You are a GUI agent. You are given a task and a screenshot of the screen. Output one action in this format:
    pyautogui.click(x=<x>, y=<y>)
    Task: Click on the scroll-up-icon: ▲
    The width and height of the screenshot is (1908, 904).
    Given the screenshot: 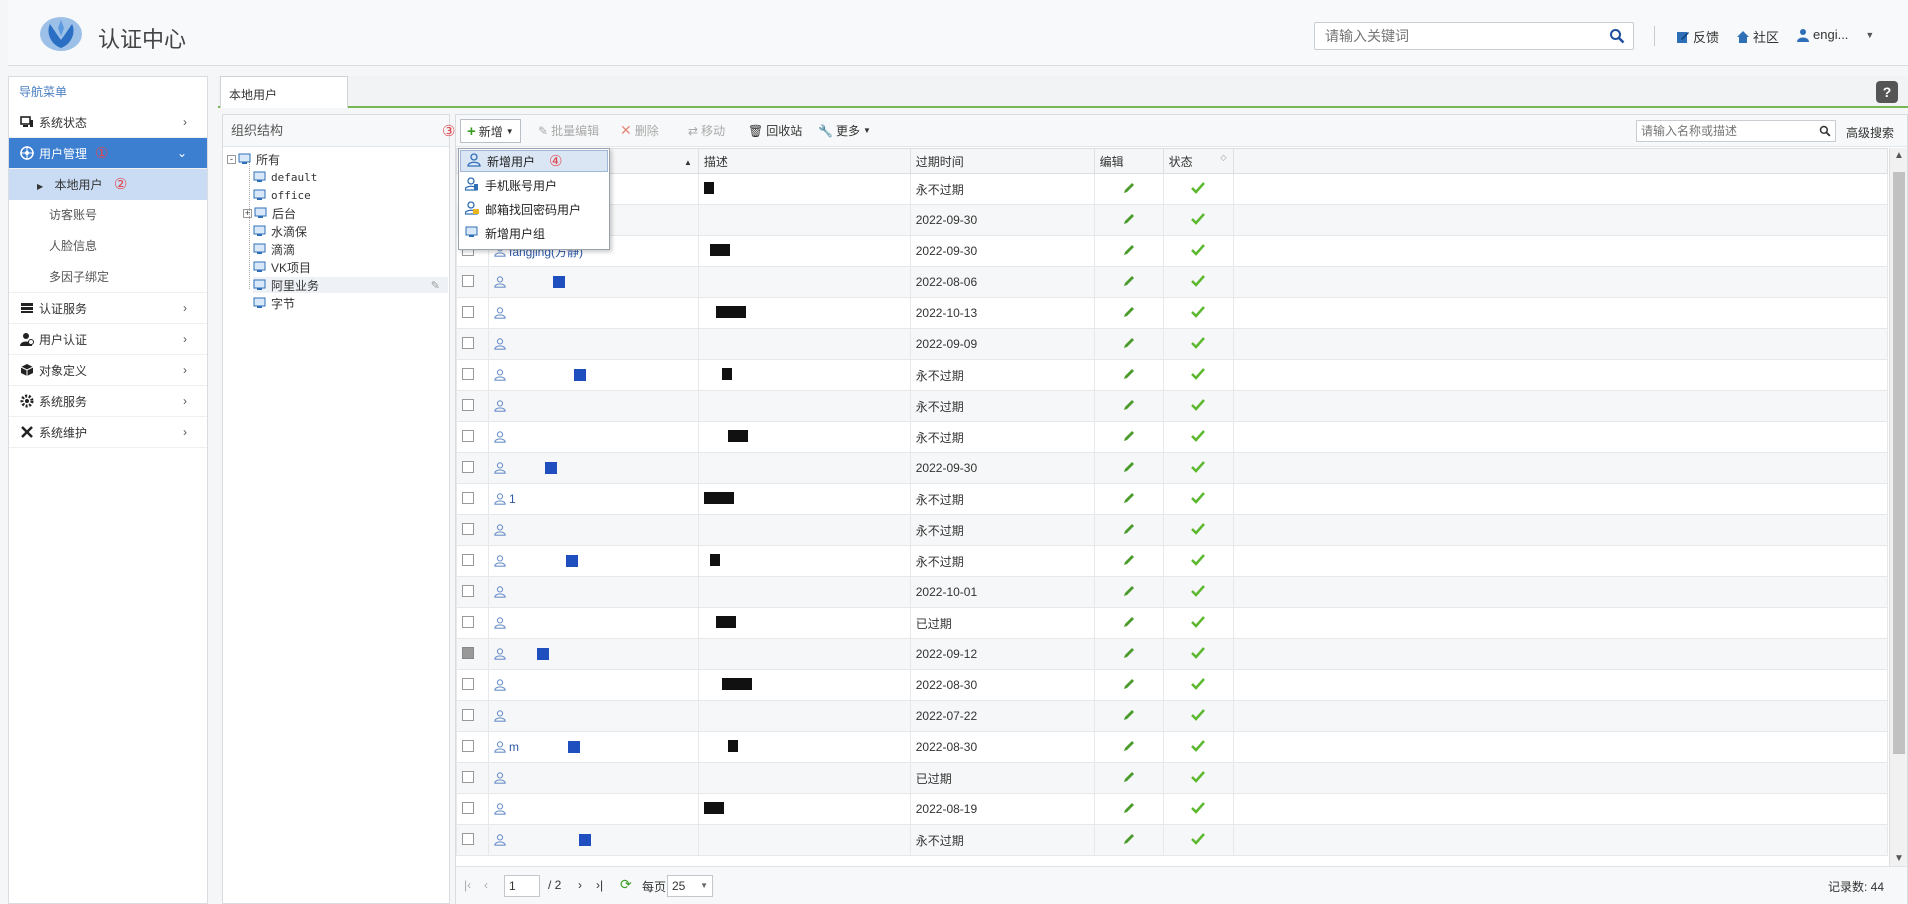 What is the action you would take?
    pyautogui.click(x=1899, y=155)
    